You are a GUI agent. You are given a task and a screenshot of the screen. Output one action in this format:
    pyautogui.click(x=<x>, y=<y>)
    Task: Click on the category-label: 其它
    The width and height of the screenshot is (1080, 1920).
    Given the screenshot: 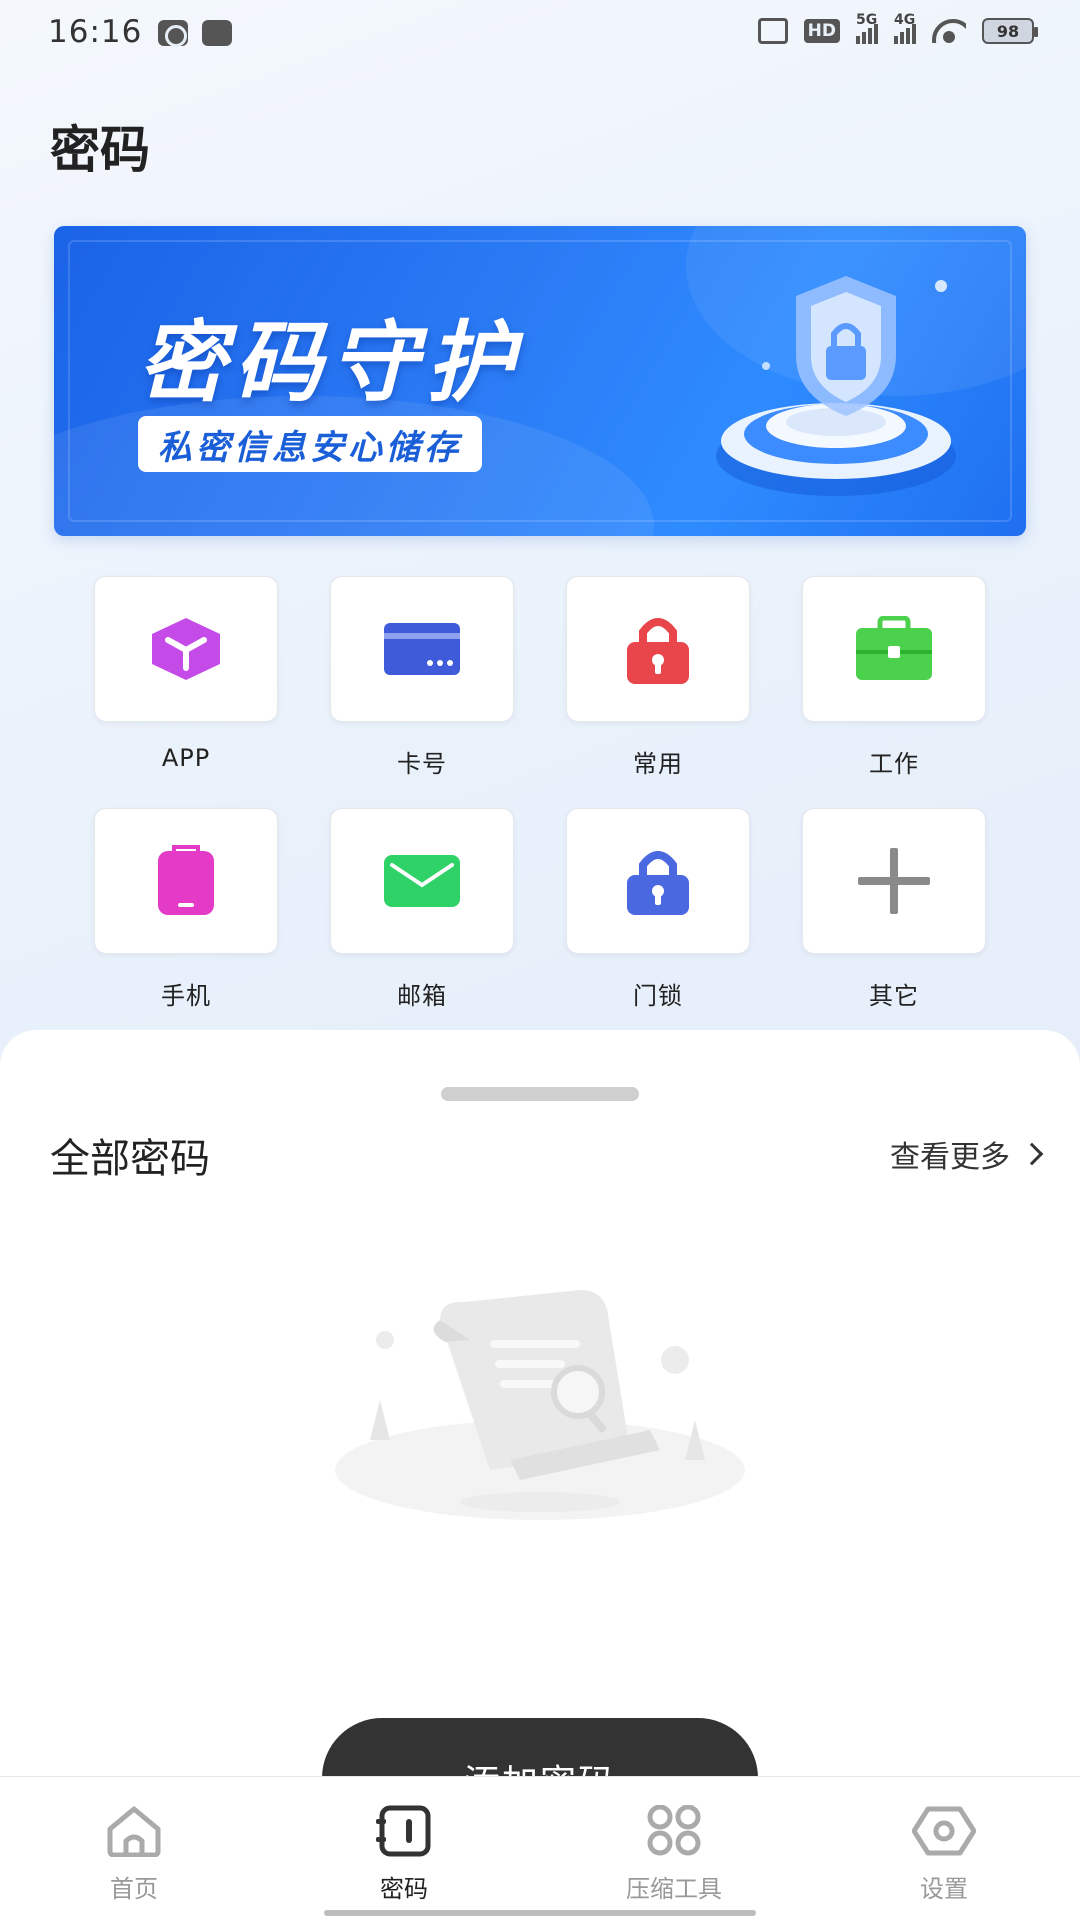 What is the action you would take?
    pyautogui.click(x=894, y=996)
    